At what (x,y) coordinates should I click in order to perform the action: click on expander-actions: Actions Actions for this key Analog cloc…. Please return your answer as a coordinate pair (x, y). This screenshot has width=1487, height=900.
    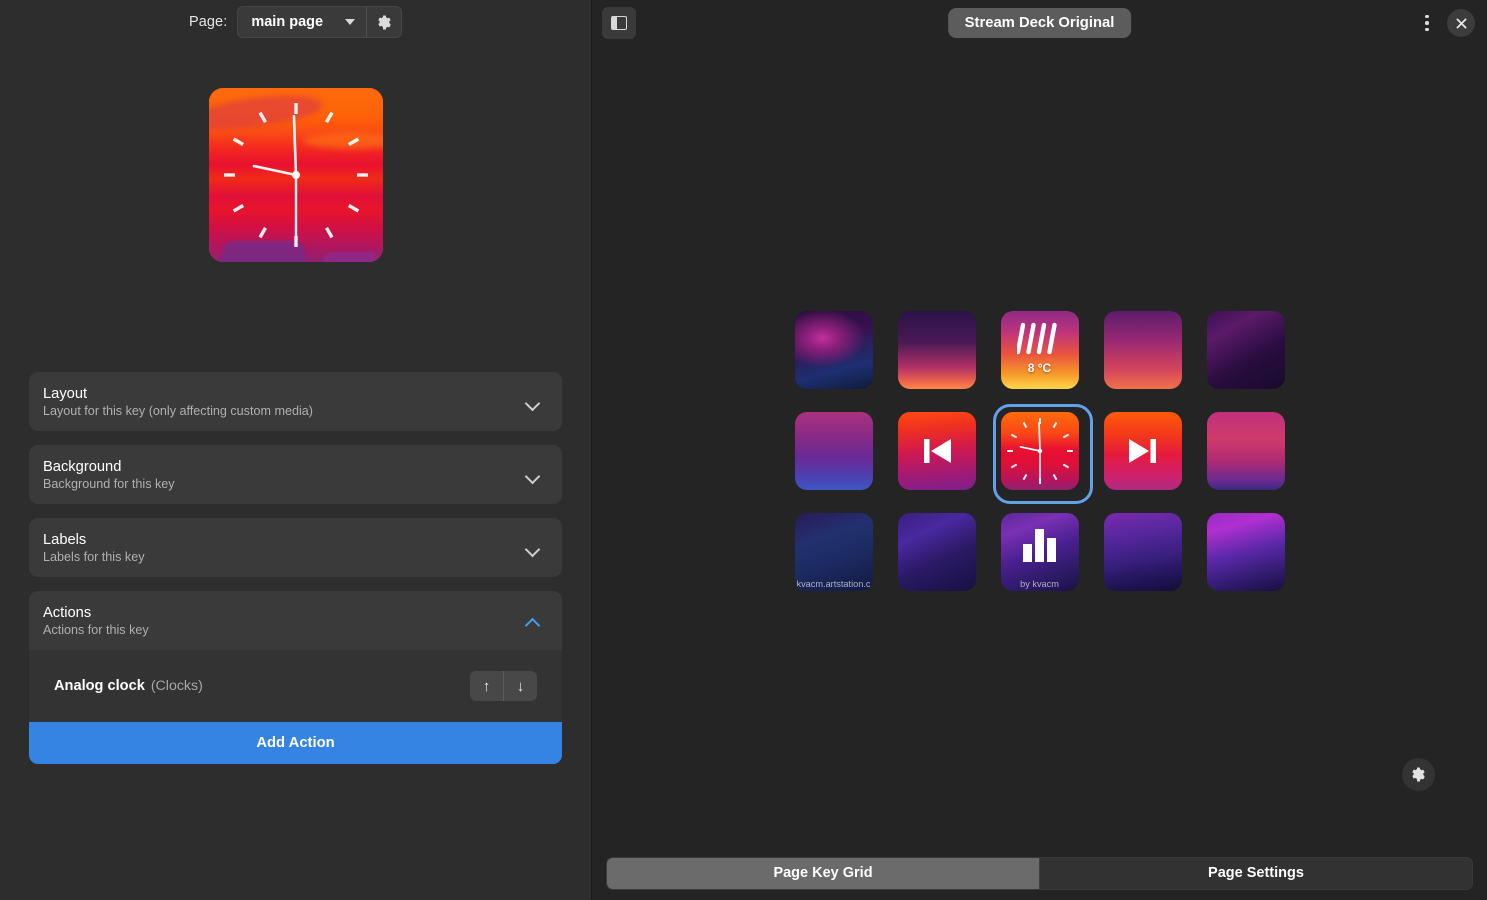
    Looking at the image, I should click on (295, 677).